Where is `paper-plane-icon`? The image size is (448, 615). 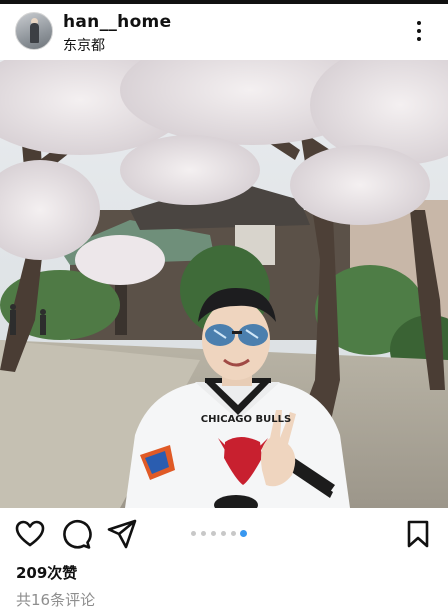 paper-plane-icon is located at coordinates (122, 534).